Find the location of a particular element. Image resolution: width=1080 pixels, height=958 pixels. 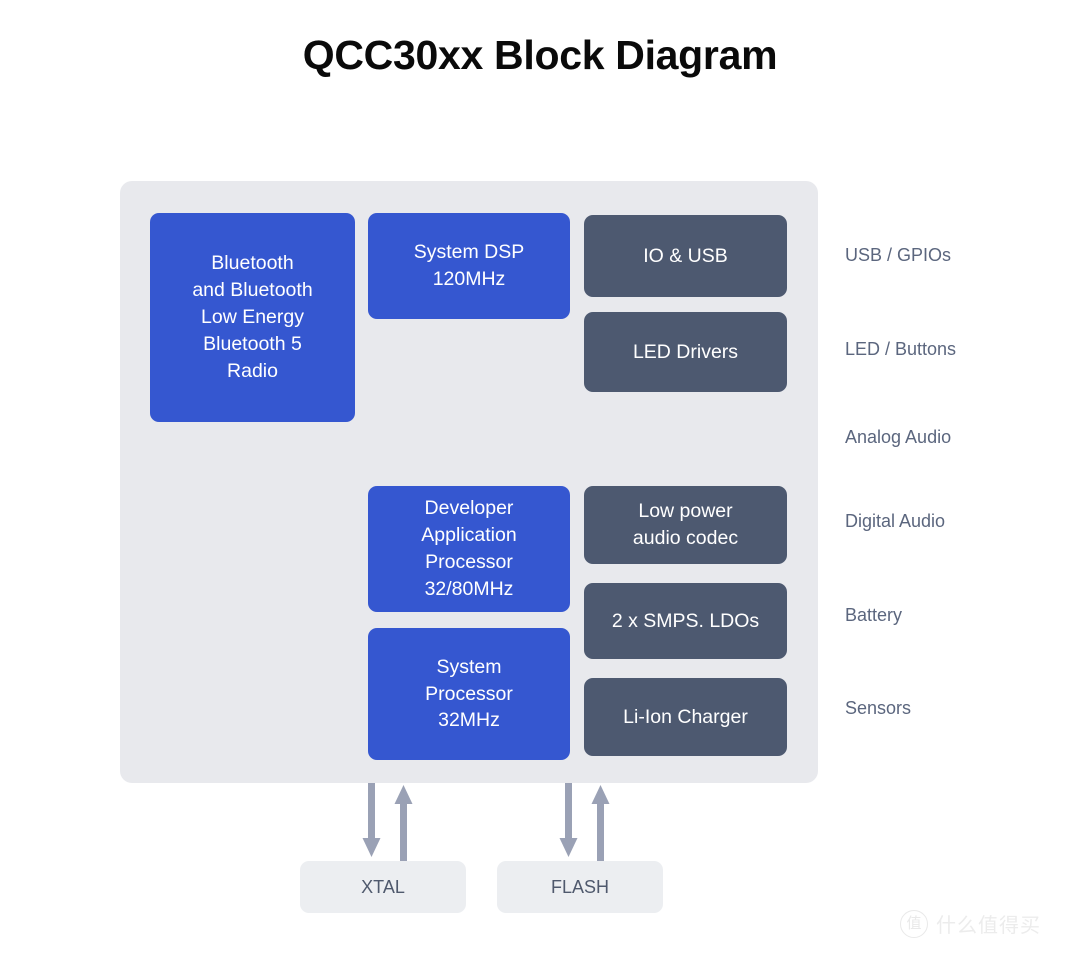

block-line: Low Energy is located at coordinates (252, 317).